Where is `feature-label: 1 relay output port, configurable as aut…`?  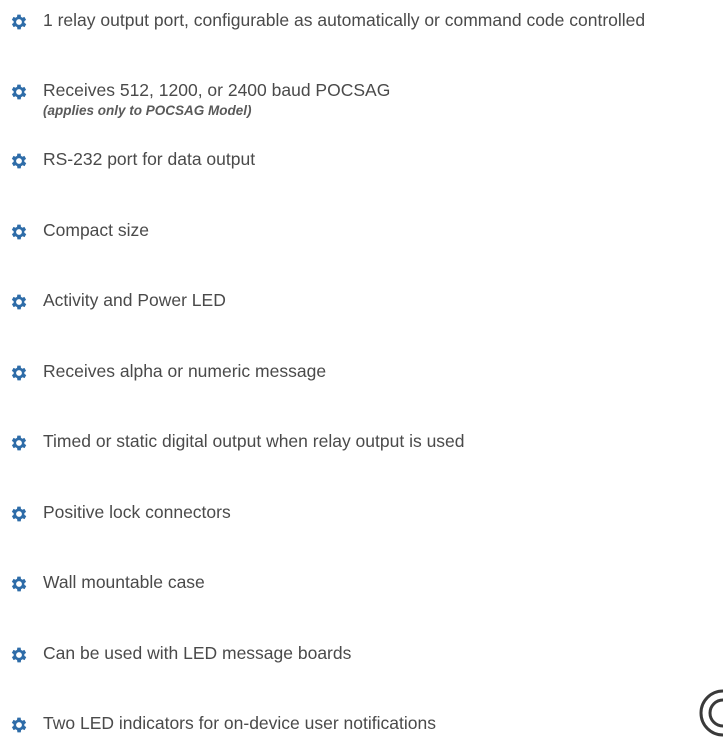 feature-label: 1 relay output port, configurable as aut… is located at coordinates (344, 20).